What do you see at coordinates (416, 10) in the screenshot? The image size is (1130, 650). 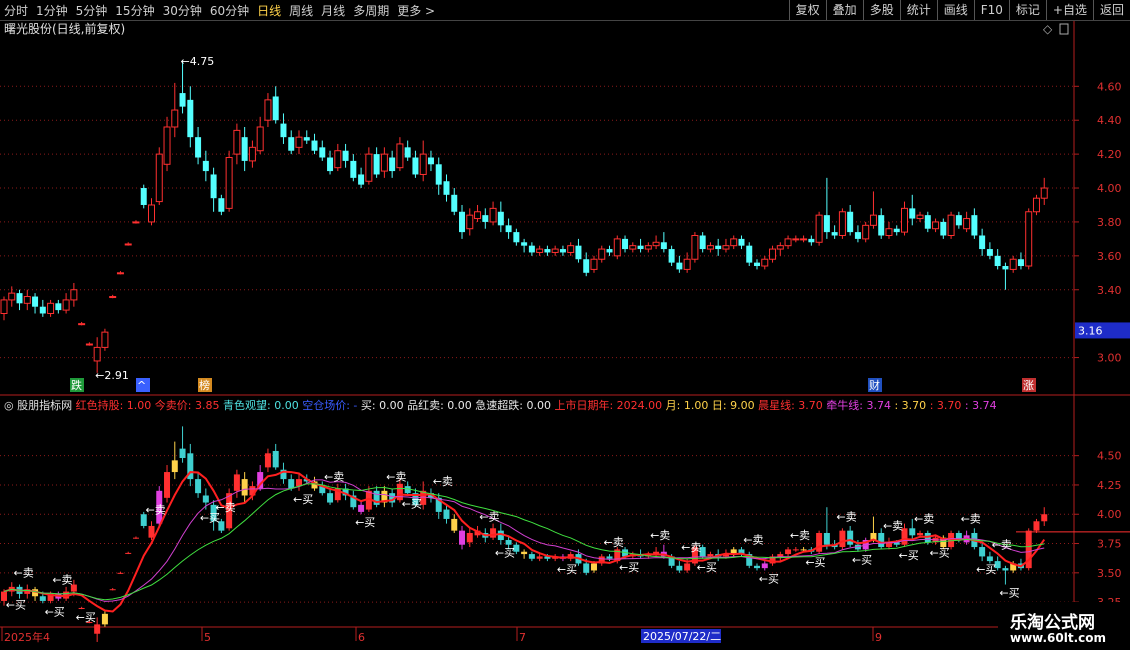 I see `tab-period-10: 更多 >` at bounding box center [416, 10].